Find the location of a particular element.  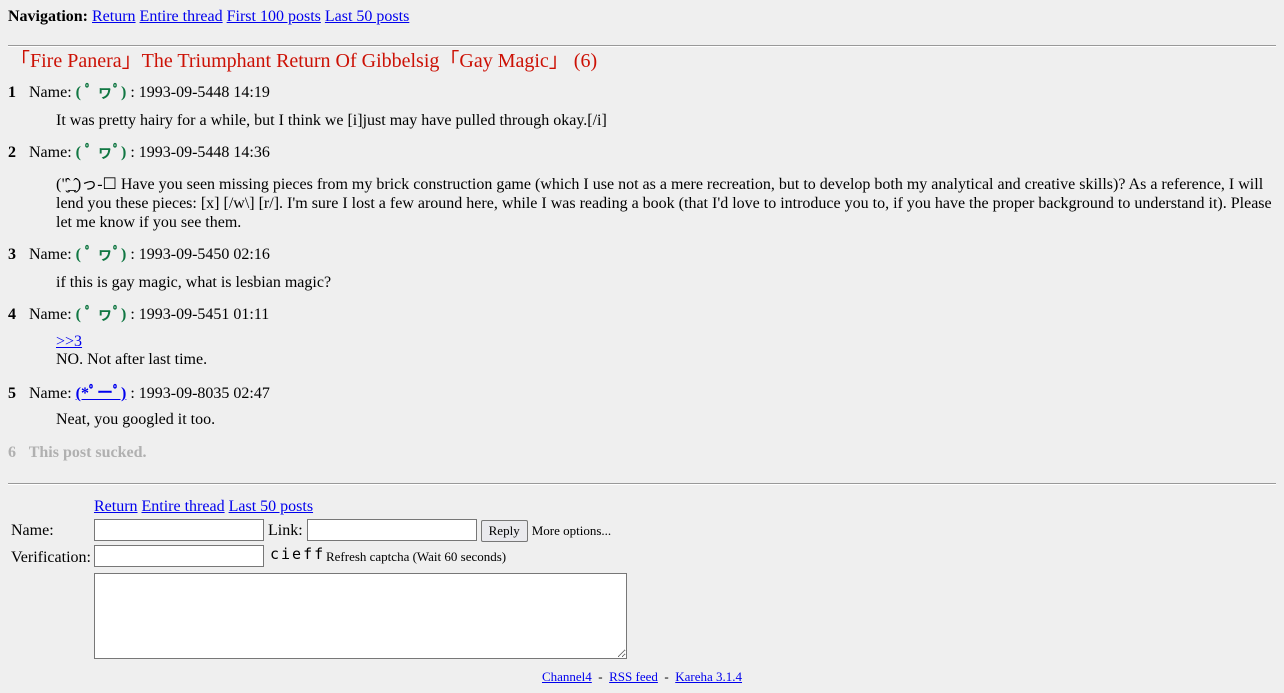

post-date: : 1993-09-8035 02:47 is located at coordinates (200, 393).